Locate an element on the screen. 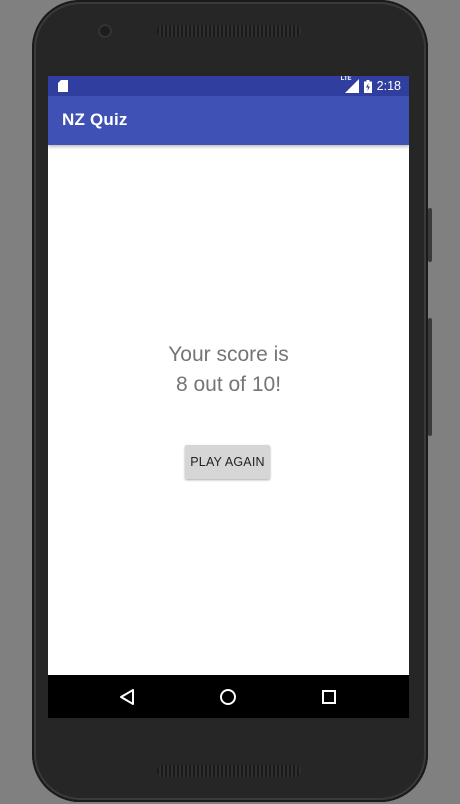 Image resolution: width=460 pixels, height=804 pixels. bottom-speaker-grille is located at coordinates (229, 771).